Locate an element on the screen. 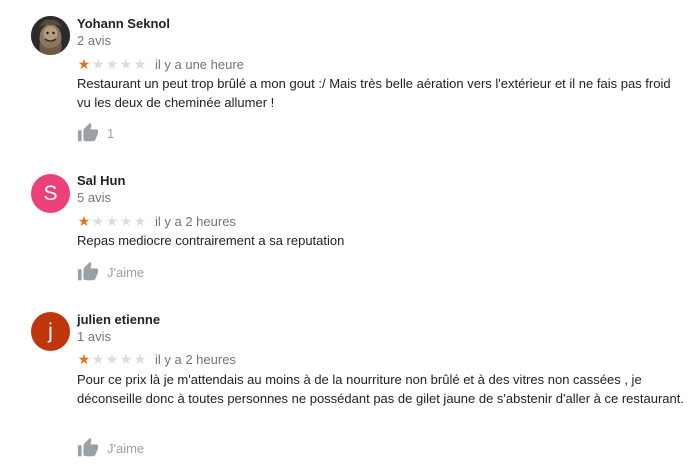 The height and width of the screenshot is (474, 696). avatar: j is located at coordinates (50, 331).